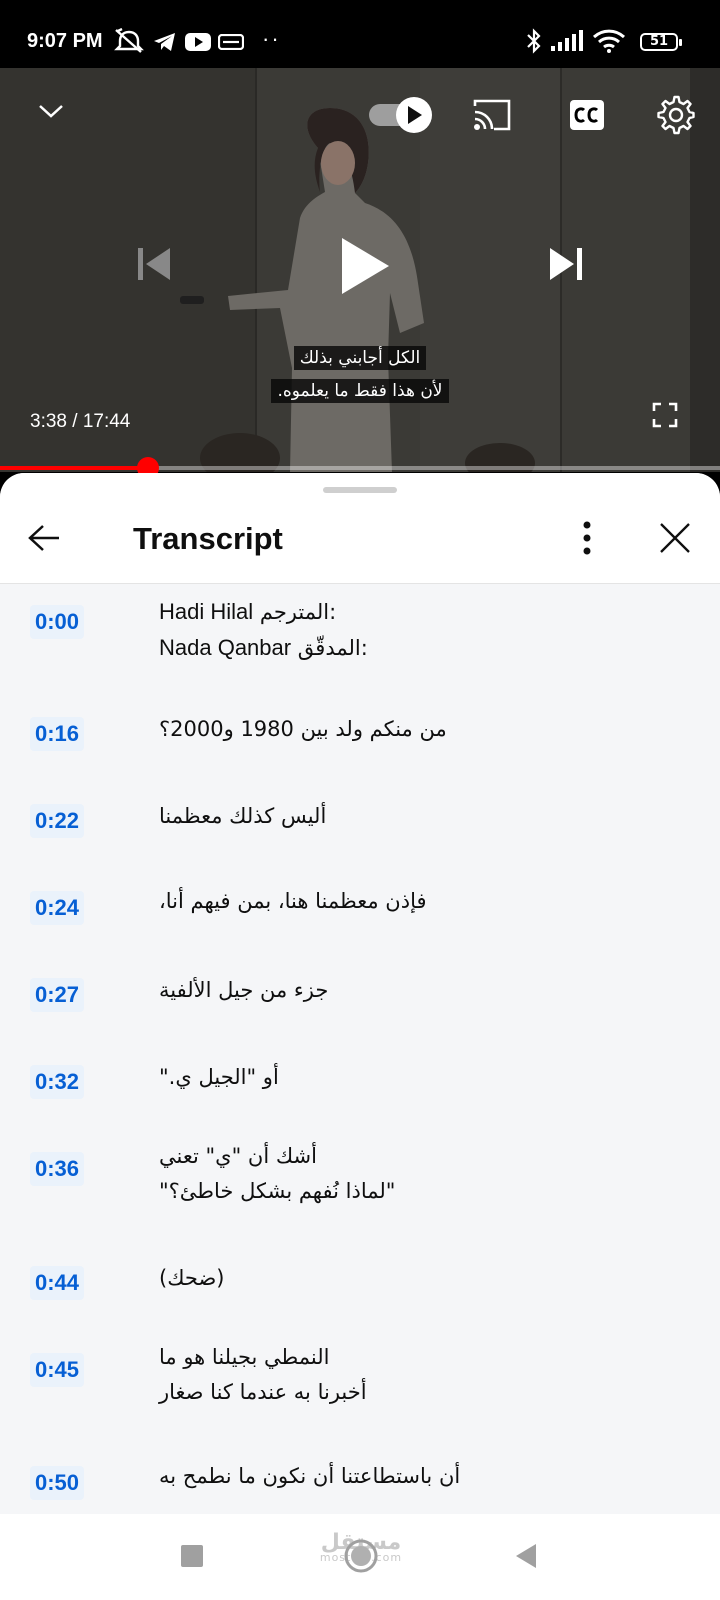  Describe the element at coordinates (263, 1392) in the screenshot. I see `segment-line: أخبرنا به عندما كنا صغار` at that location.